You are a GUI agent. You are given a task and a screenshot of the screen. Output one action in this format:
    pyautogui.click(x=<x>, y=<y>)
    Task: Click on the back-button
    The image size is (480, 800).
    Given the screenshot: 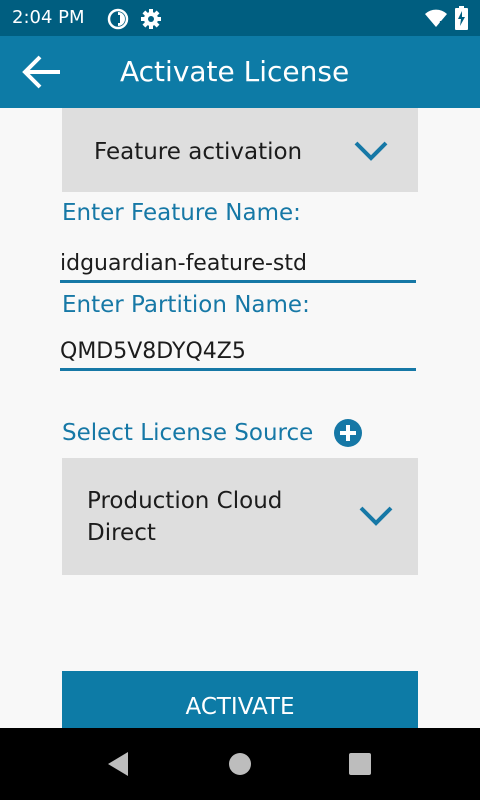 What is the action you would take?
    pyautogui.click(x=42, y=72)
    